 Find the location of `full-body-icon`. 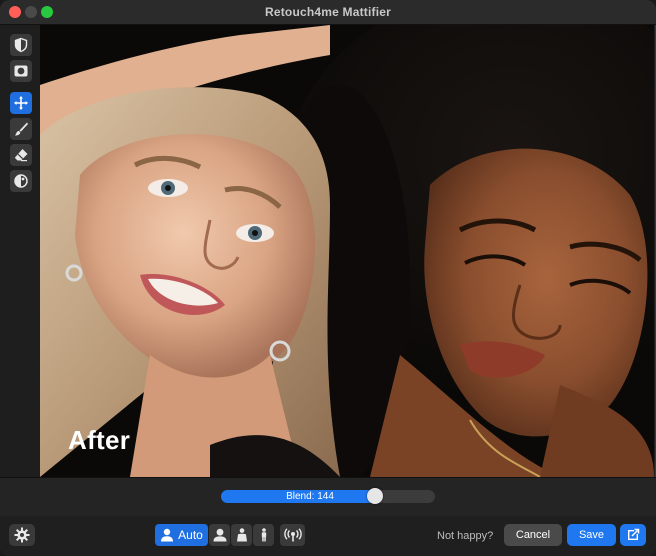

full-body-icon is located at coordinates (263, 535).